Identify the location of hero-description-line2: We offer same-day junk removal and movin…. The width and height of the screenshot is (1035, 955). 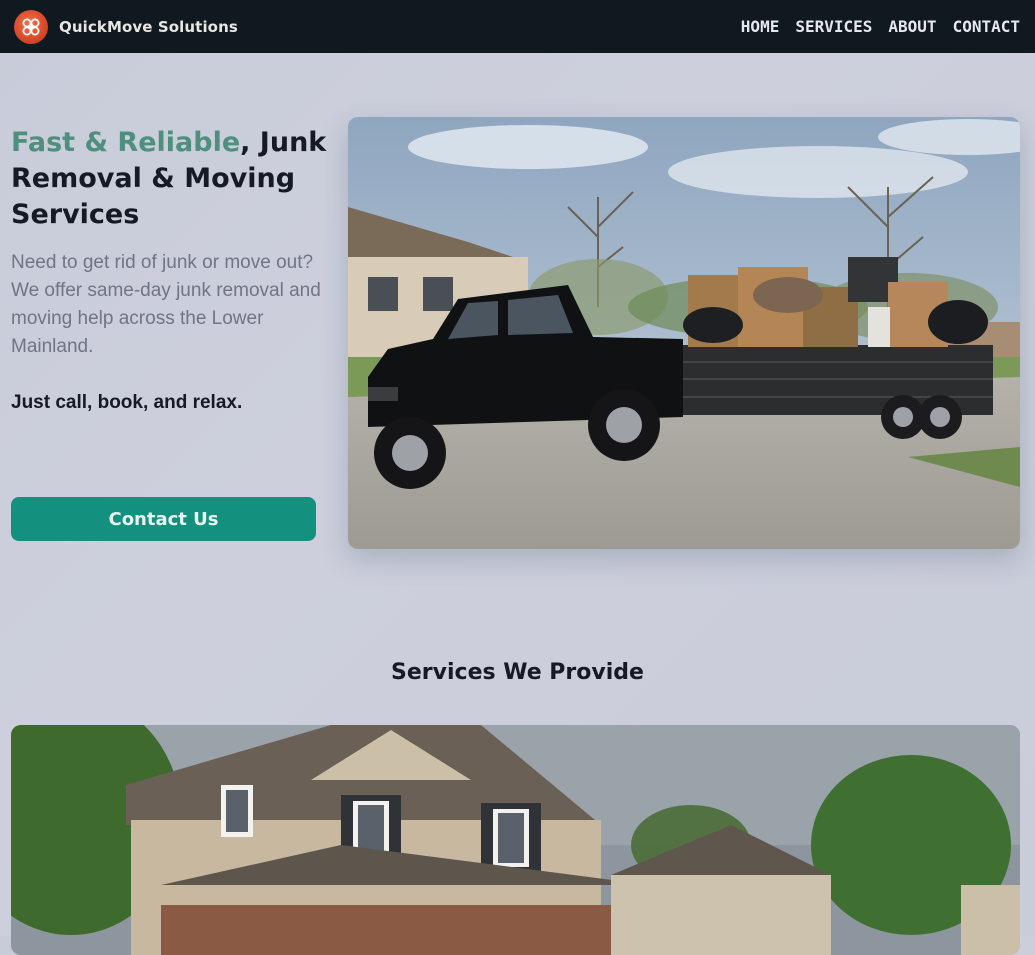
(166, 318).